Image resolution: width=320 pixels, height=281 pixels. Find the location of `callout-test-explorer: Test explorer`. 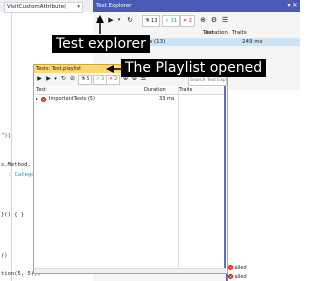

callout-test-explorer: Test explorer is located at coordinates (101, 44).